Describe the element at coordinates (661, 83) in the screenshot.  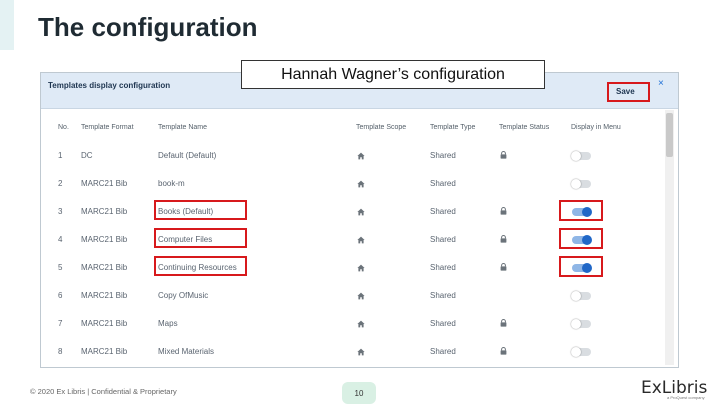
I see `close-icon: ×` at that location.